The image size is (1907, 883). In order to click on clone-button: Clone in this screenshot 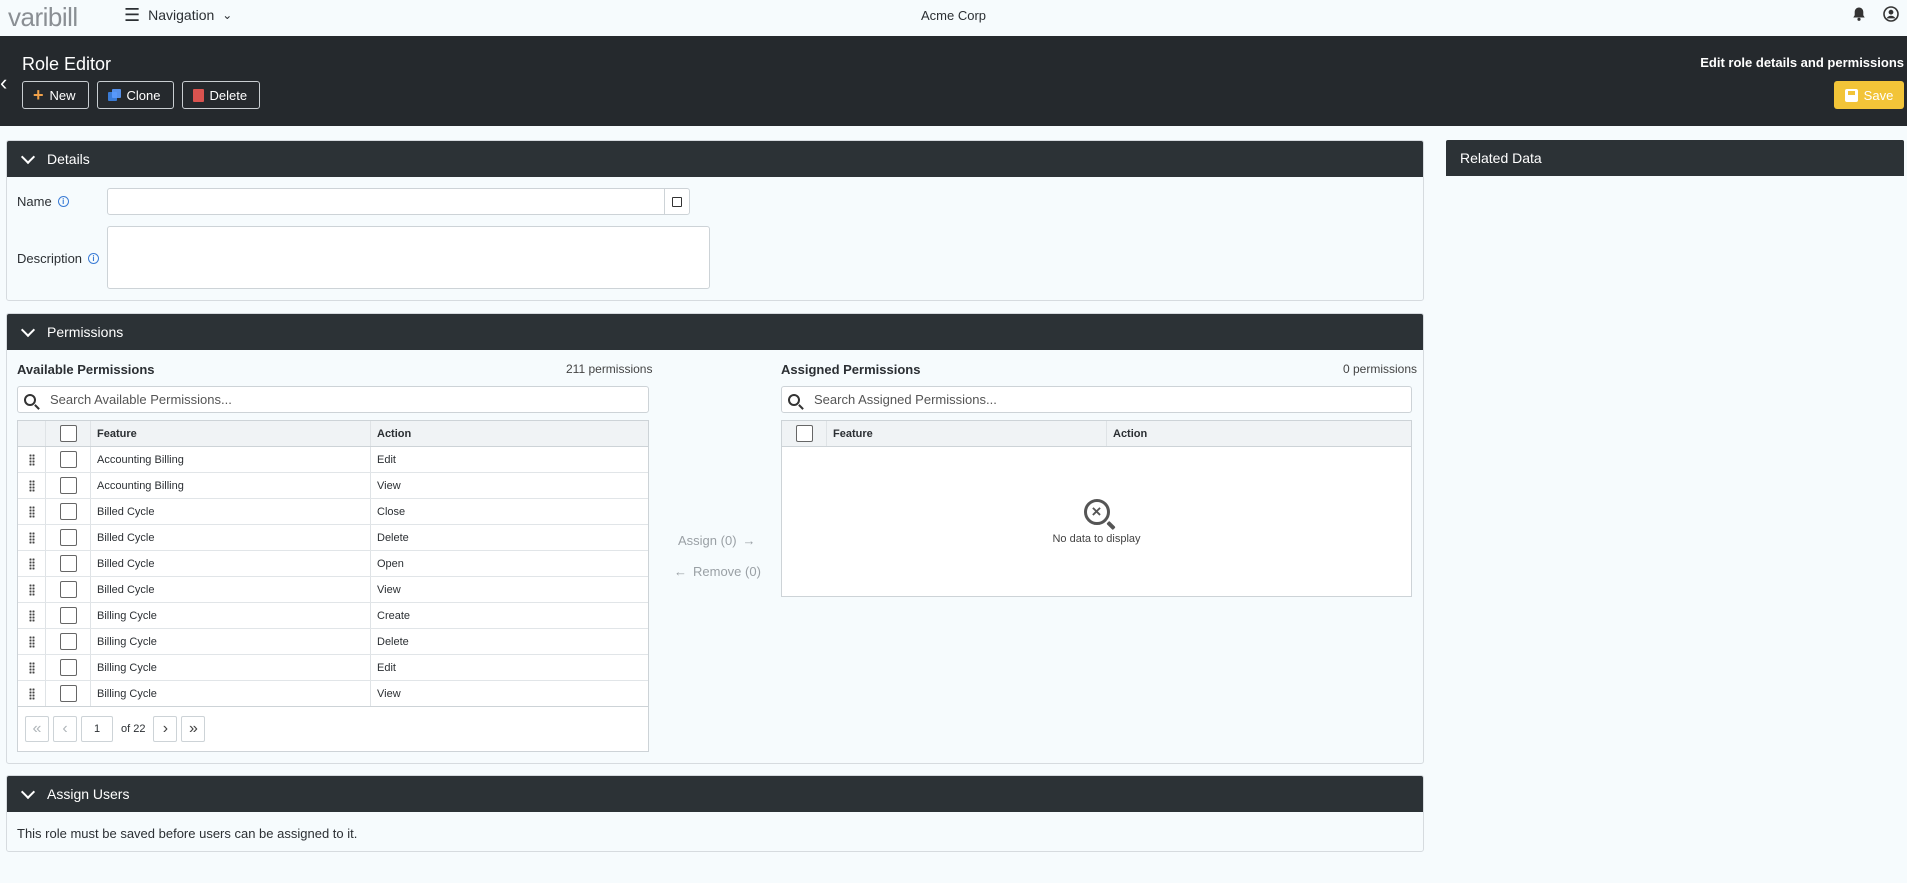, I will do `click(135, 95)`.